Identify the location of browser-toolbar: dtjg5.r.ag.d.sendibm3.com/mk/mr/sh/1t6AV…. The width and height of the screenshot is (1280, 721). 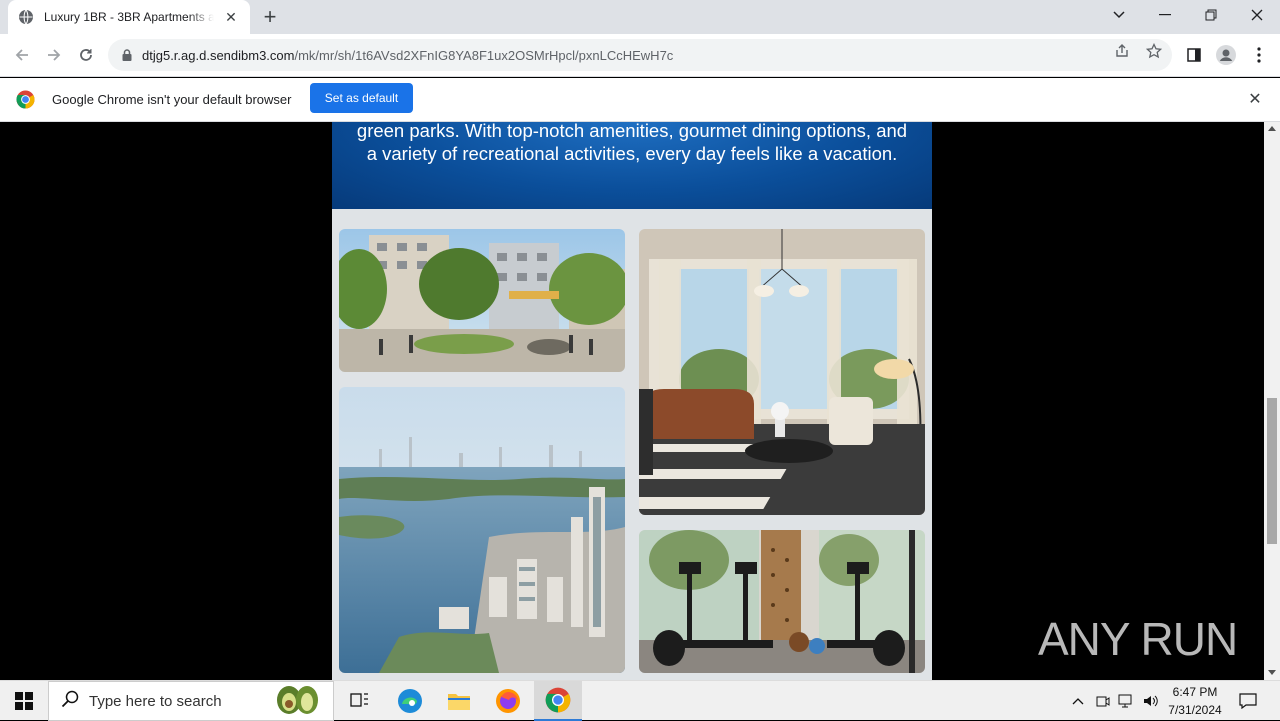
(640, 55).